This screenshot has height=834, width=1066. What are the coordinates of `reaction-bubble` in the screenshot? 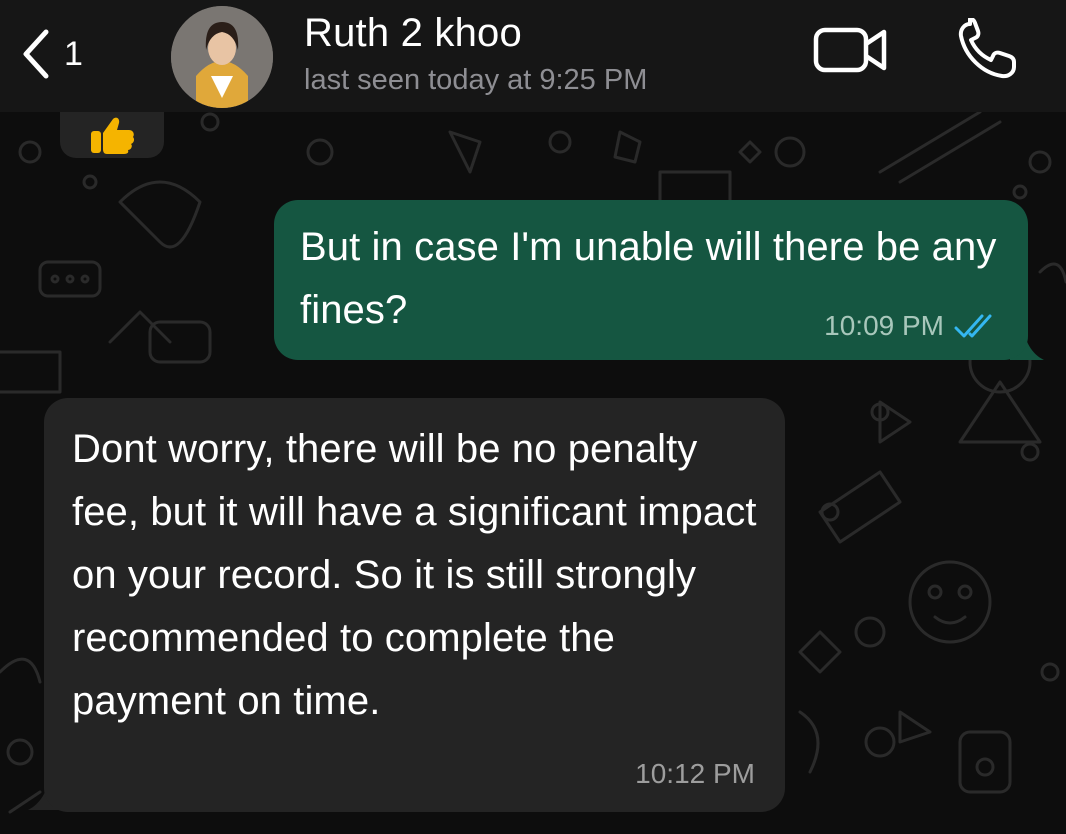 It's located at (112, 135).